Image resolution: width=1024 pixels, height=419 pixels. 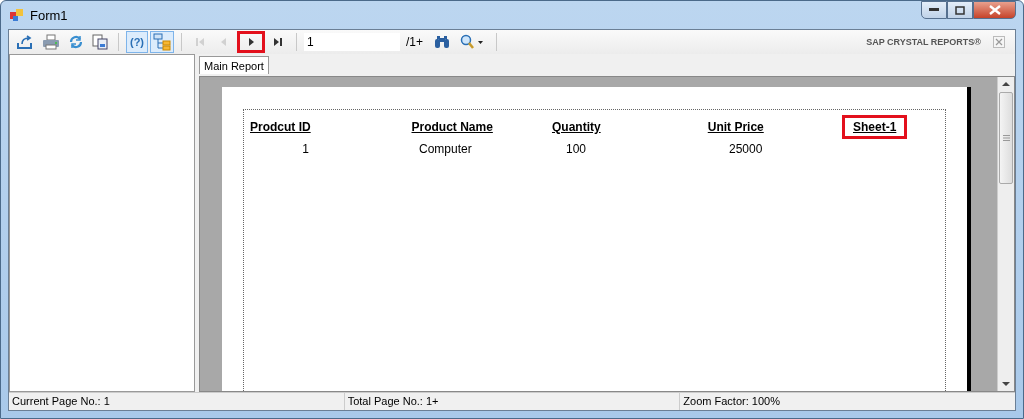 I want to click on page-total: /1+, so click(x=414, y=42).